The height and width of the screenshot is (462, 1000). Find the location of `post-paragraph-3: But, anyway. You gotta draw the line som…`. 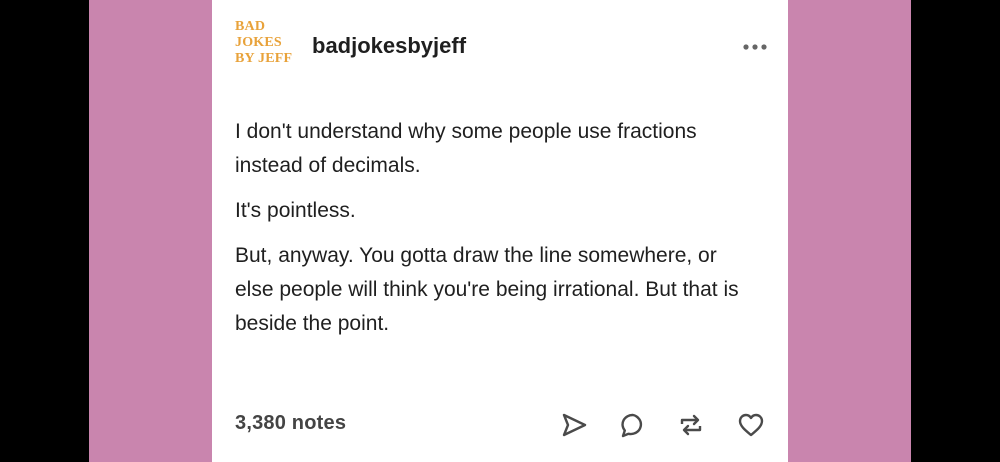

post-paragraph-3: But, anyway. You gotta draw the line som… is located at coordinates (487, 289).